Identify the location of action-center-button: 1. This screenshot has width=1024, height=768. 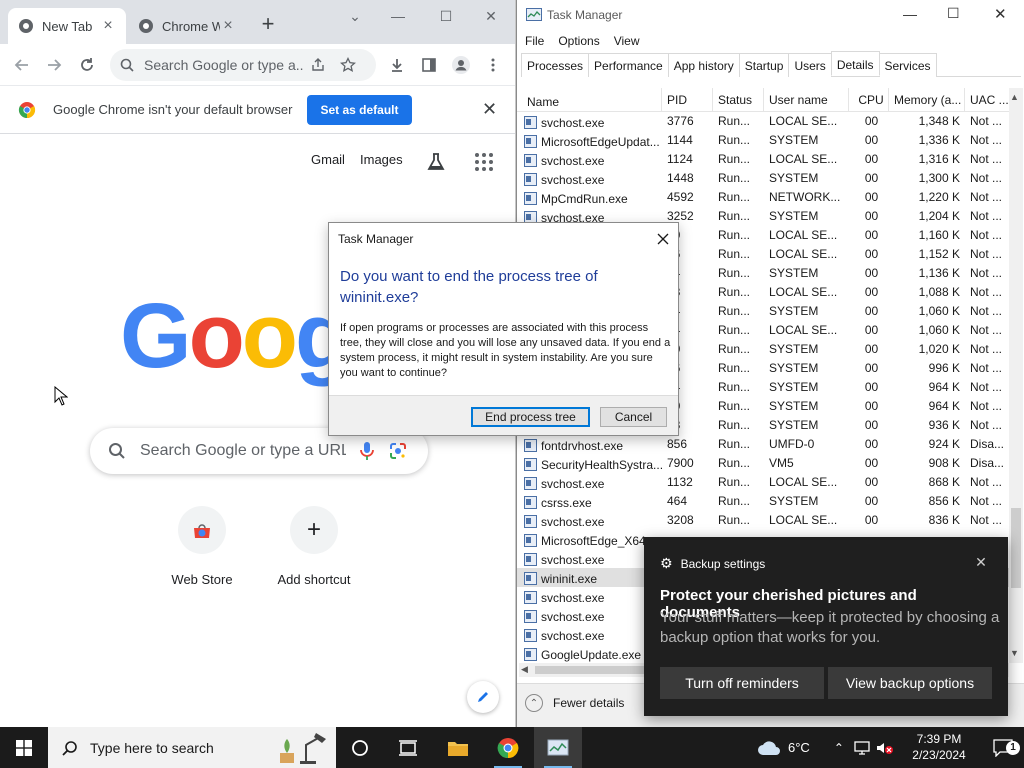
(1003, 747).